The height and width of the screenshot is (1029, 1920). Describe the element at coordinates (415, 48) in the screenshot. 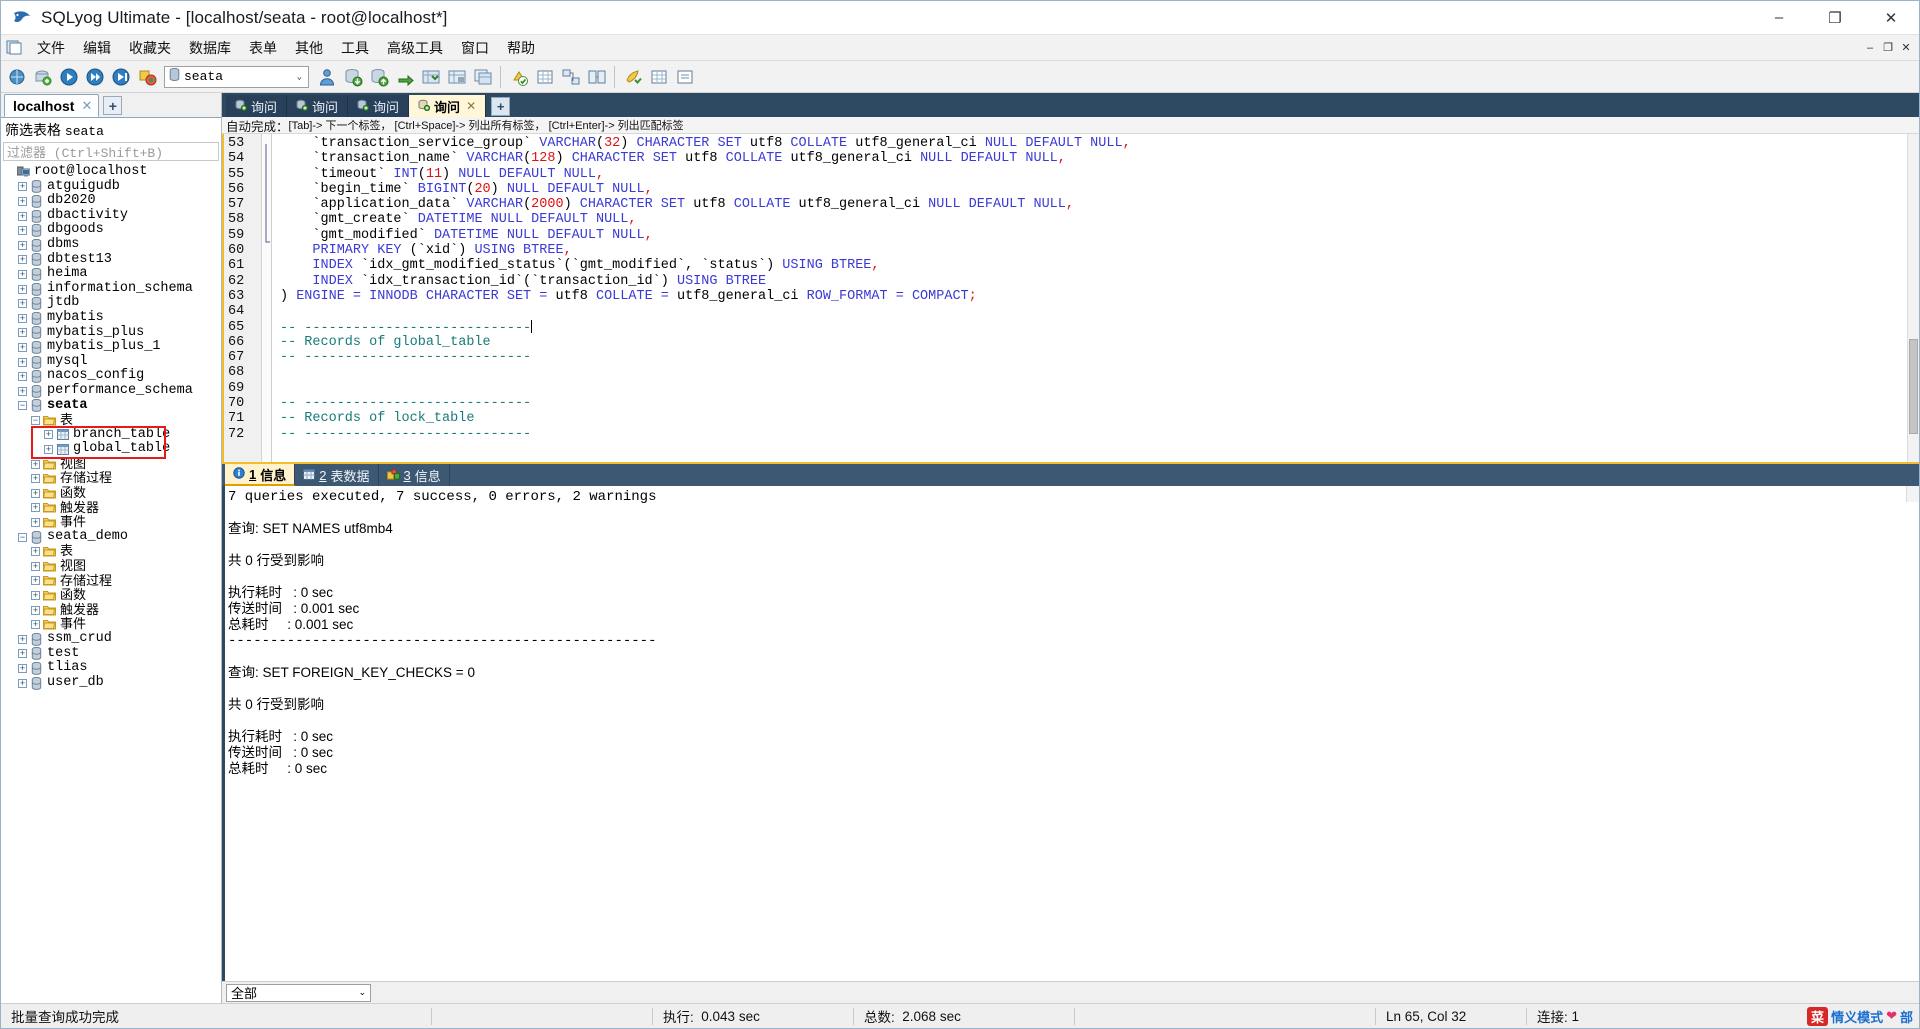

I see `menu-item-7: 高级工具` at that location.